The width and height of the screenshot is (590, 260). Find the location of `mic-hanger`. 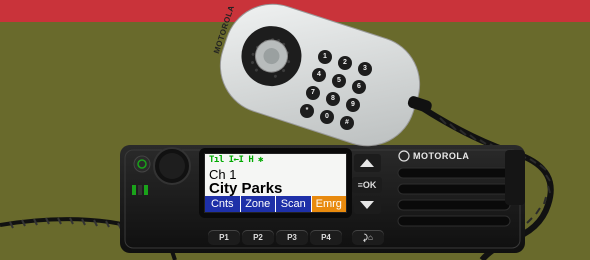

mic-hanger is located at coordinates (515, 177).